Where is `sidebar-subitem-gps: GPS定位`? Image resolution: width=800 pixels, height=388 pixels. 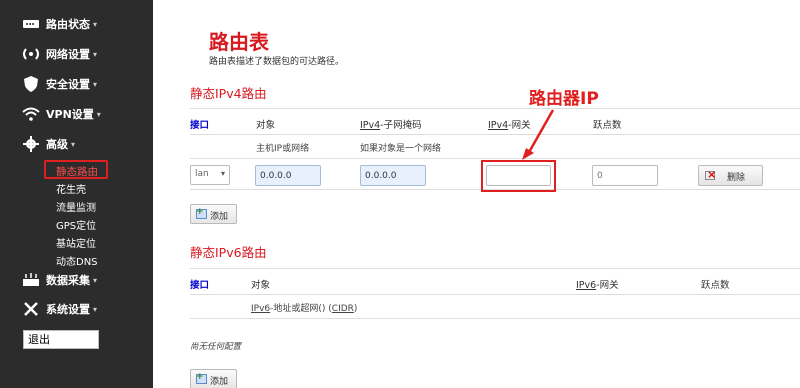 sidebar-subitem-gps: GPS定位 is located at coordinates (76, 224).